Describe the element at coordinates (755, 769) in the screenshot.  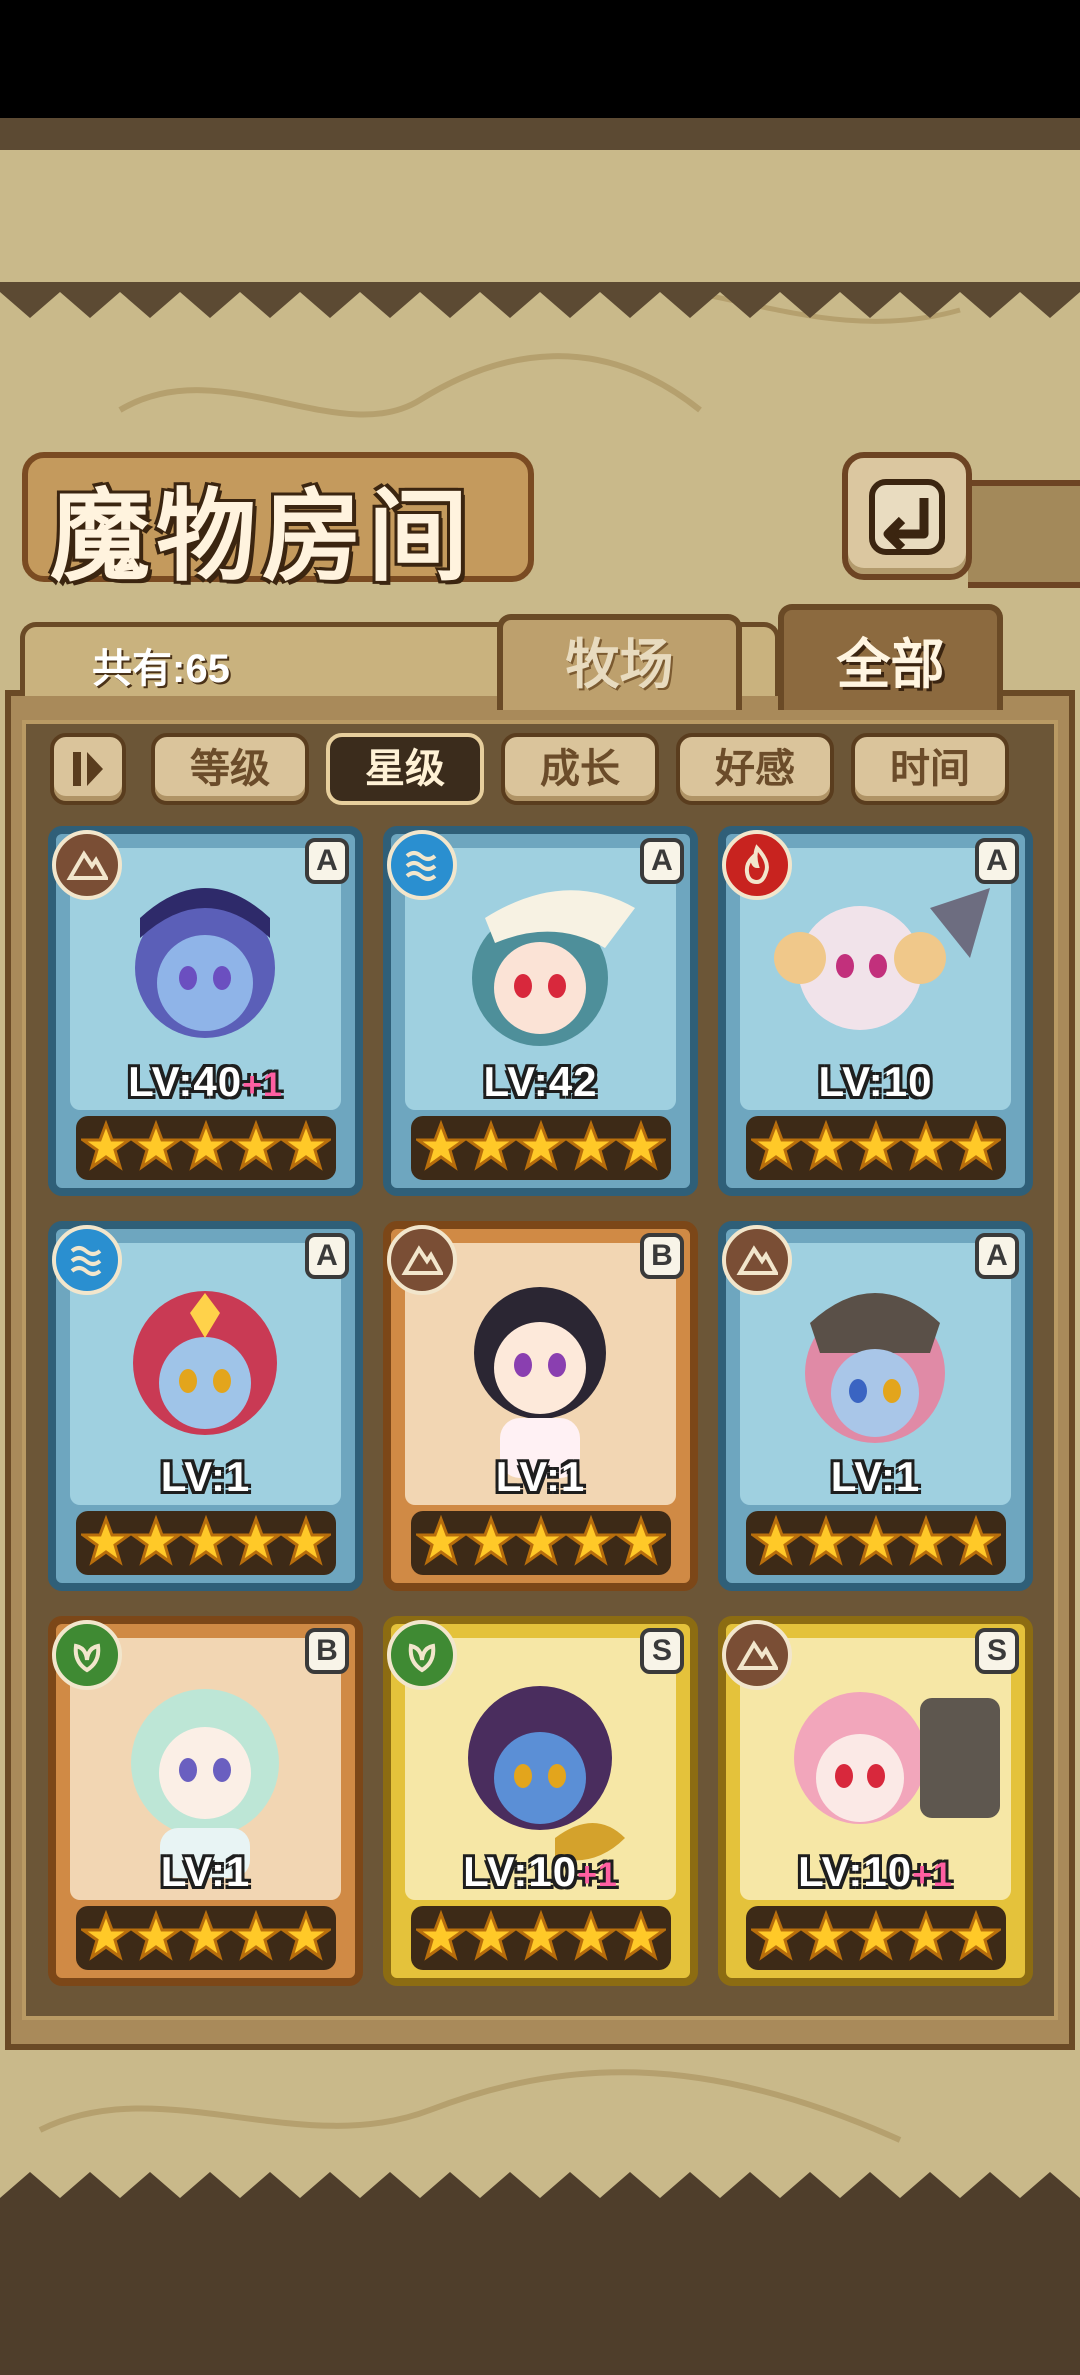
I see `sort-affinity-button: 好感` at that location.